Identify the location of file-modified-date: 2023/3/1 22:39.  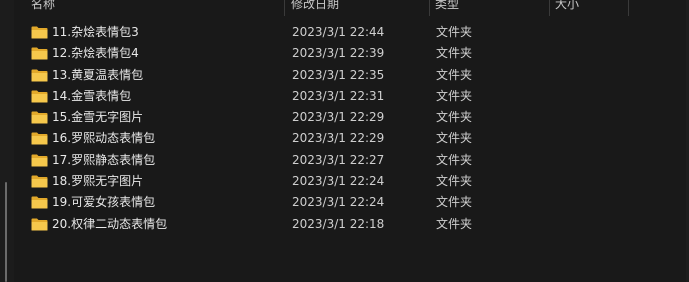
(338, 53).